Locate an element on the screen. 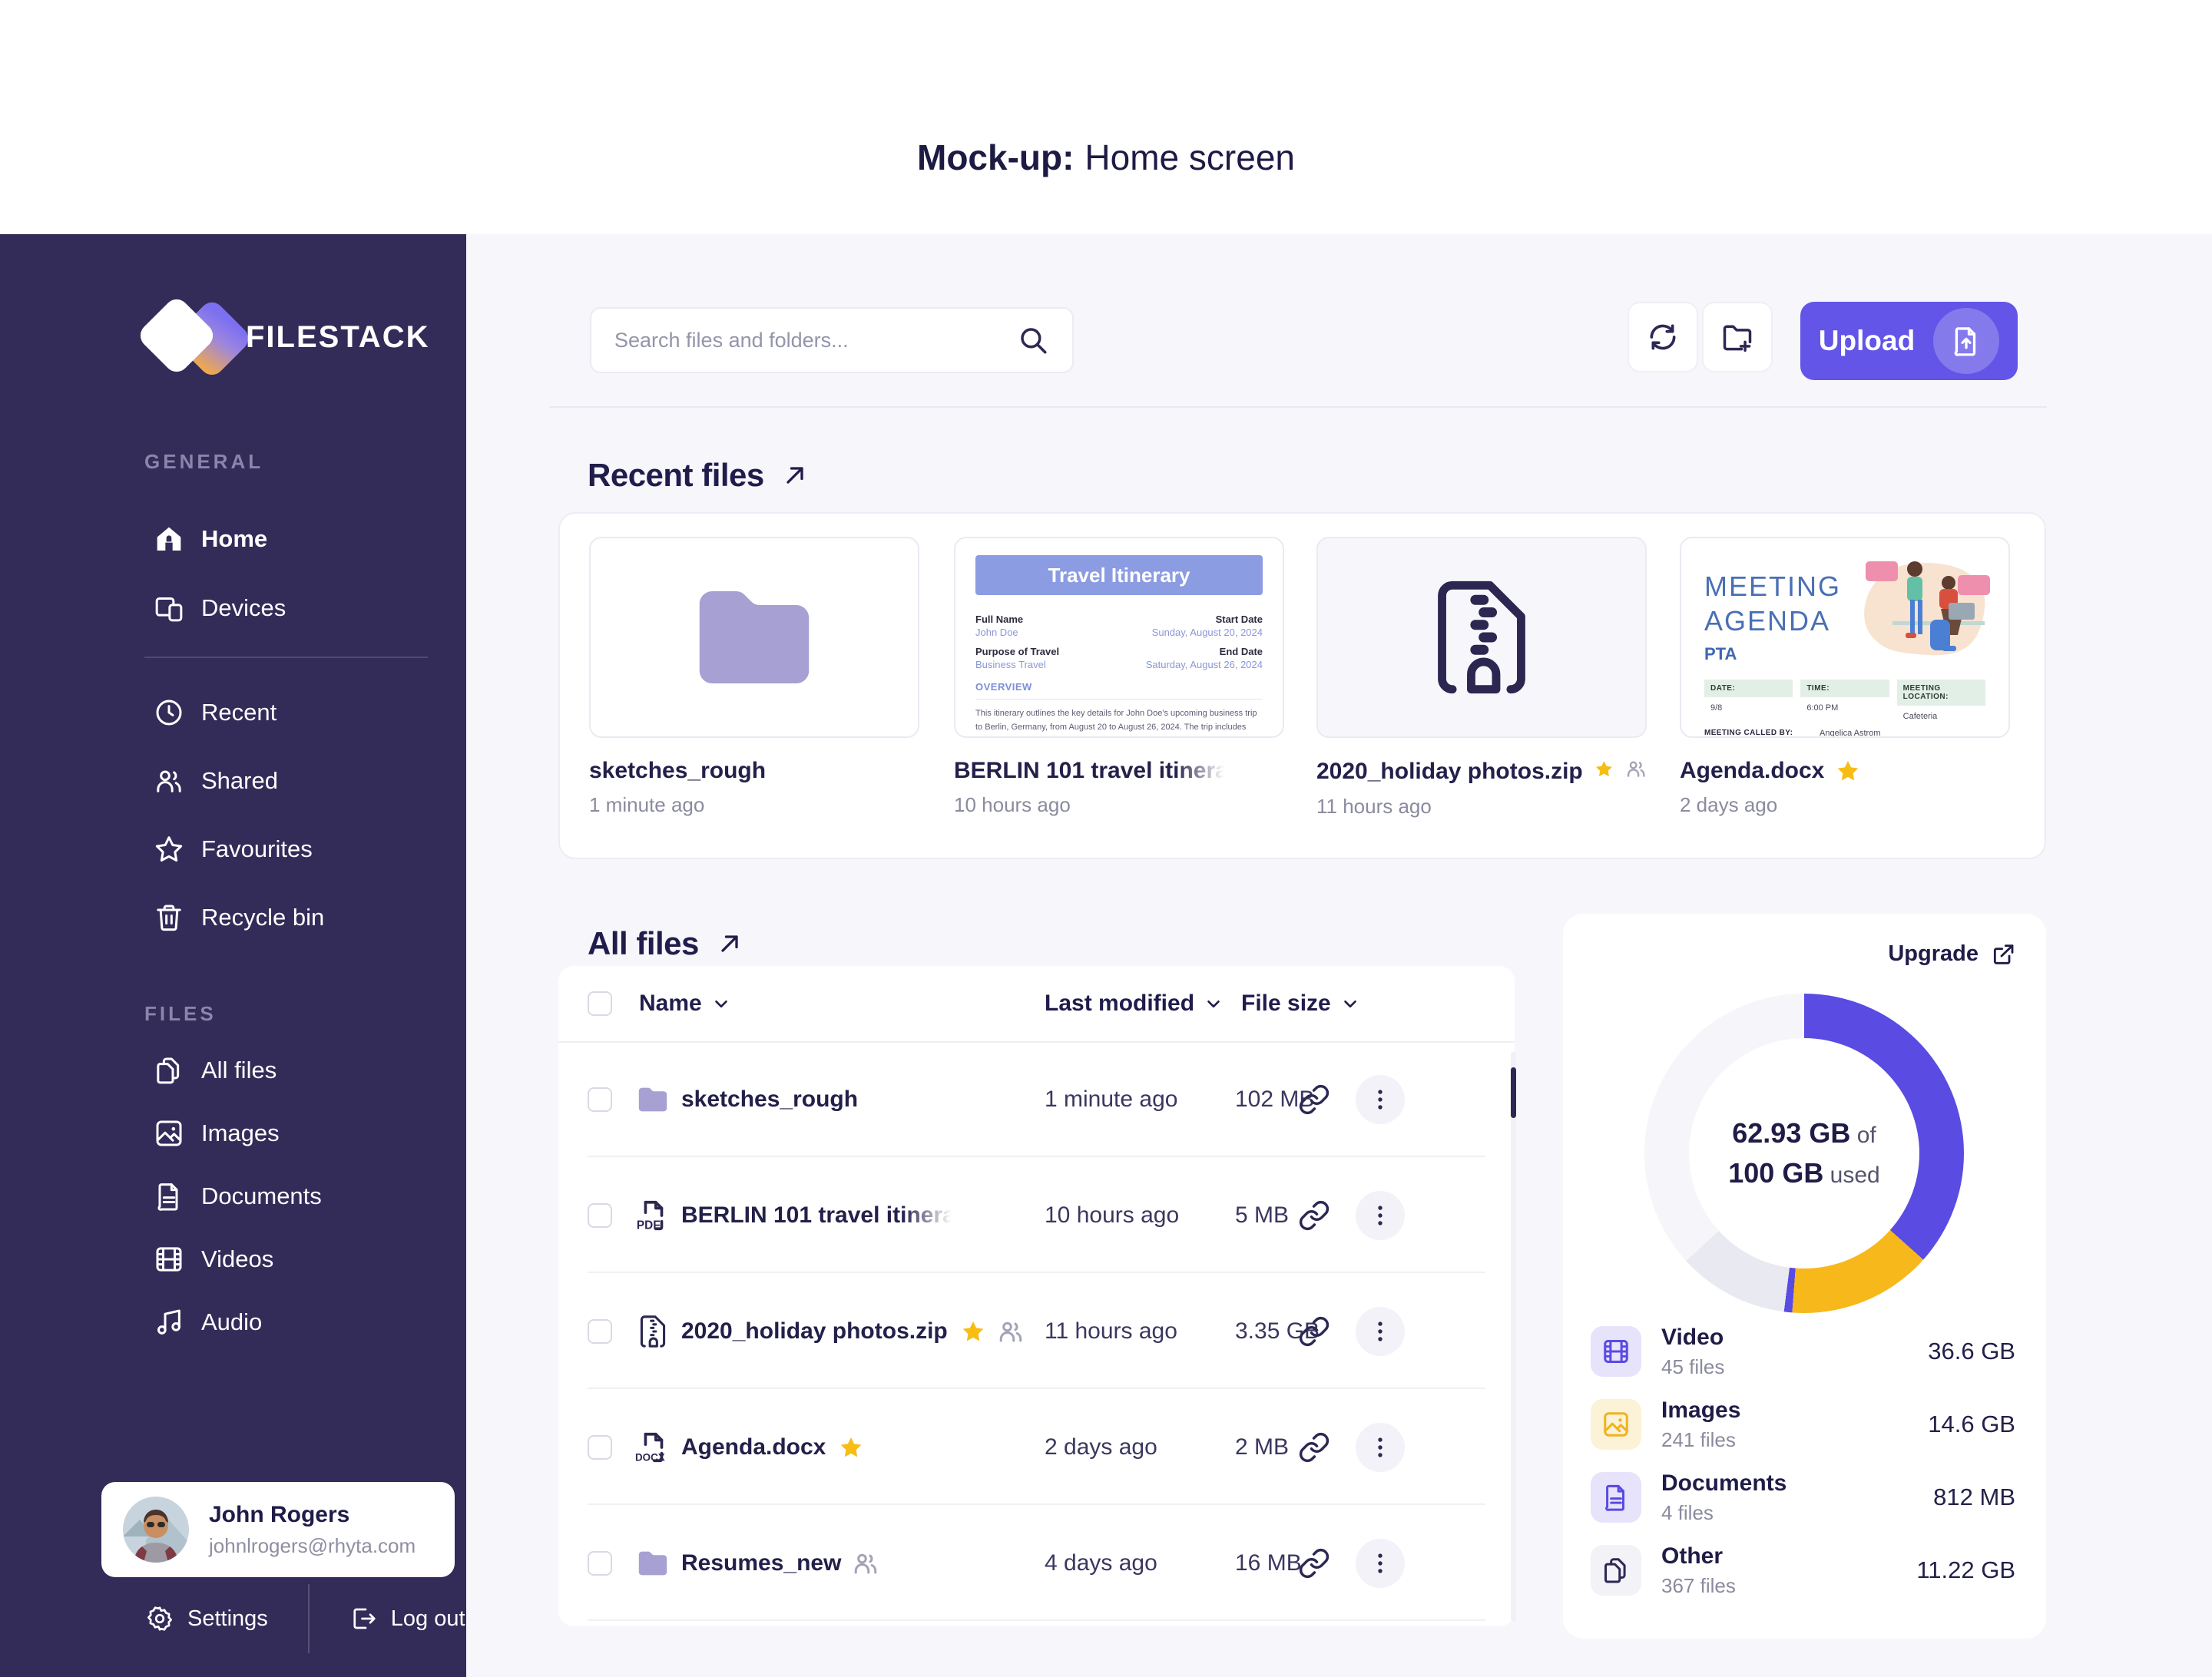 The height and width of the screenshot is (1677, 2212). sidebar-item-favourites: Favourites is located at coordinates (233, 849).